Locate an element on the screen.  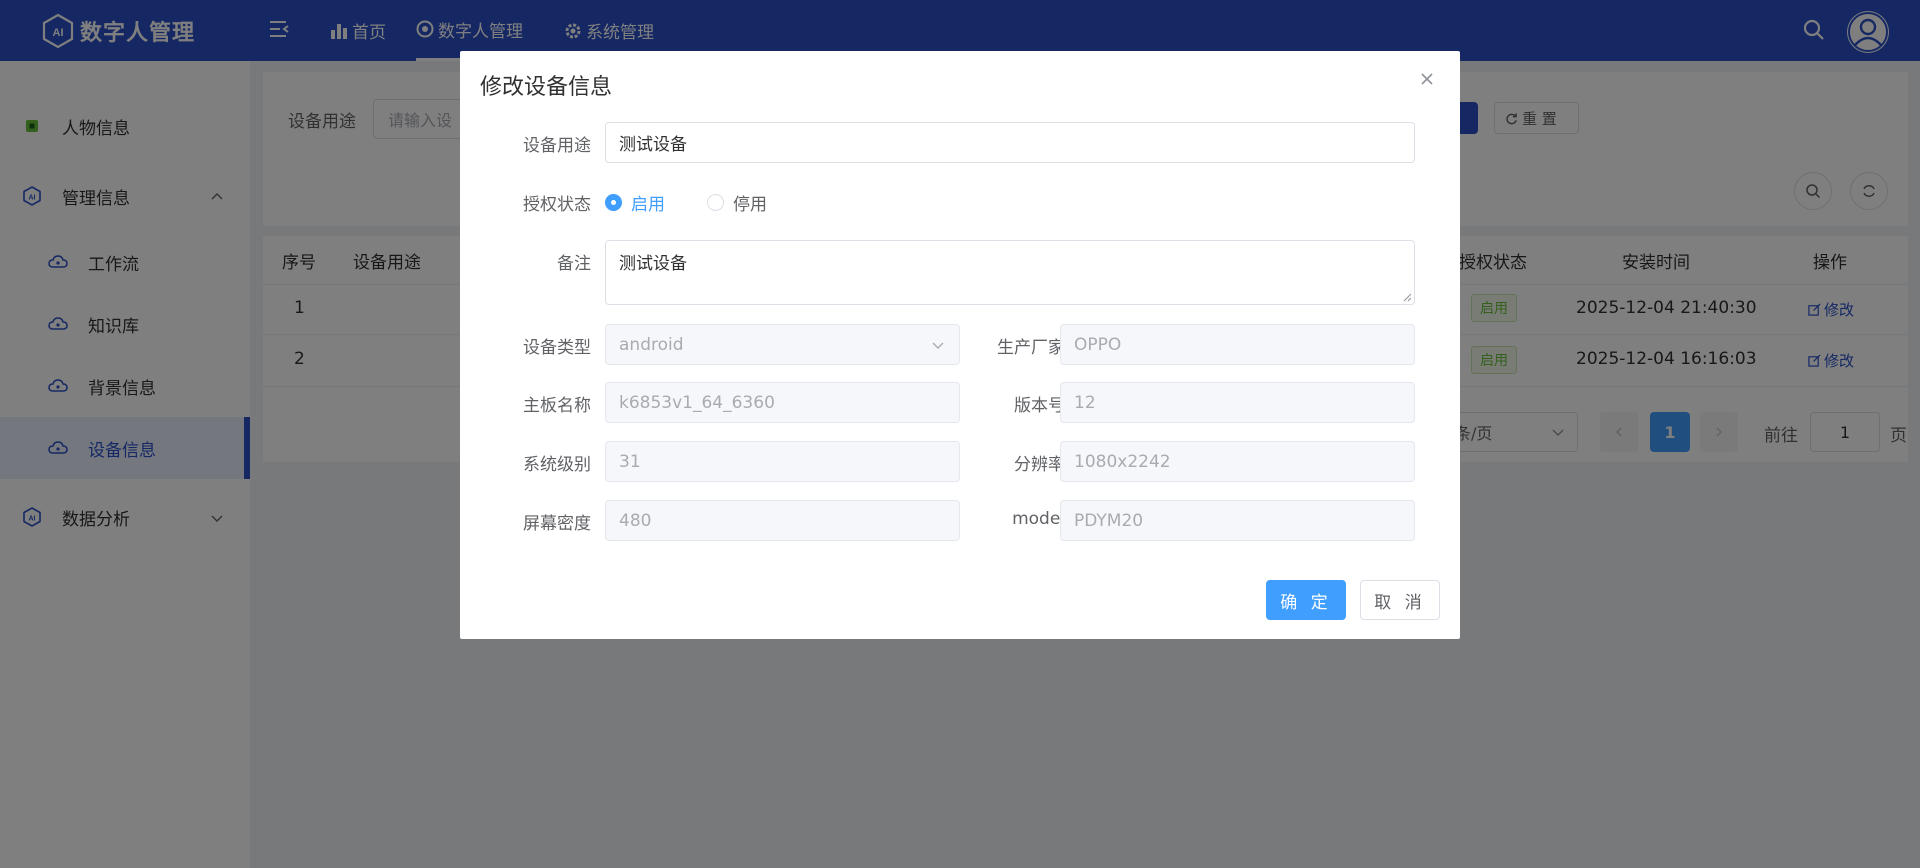
board-input: k6853v1_64_6360 is located at coordinates (782, 402).